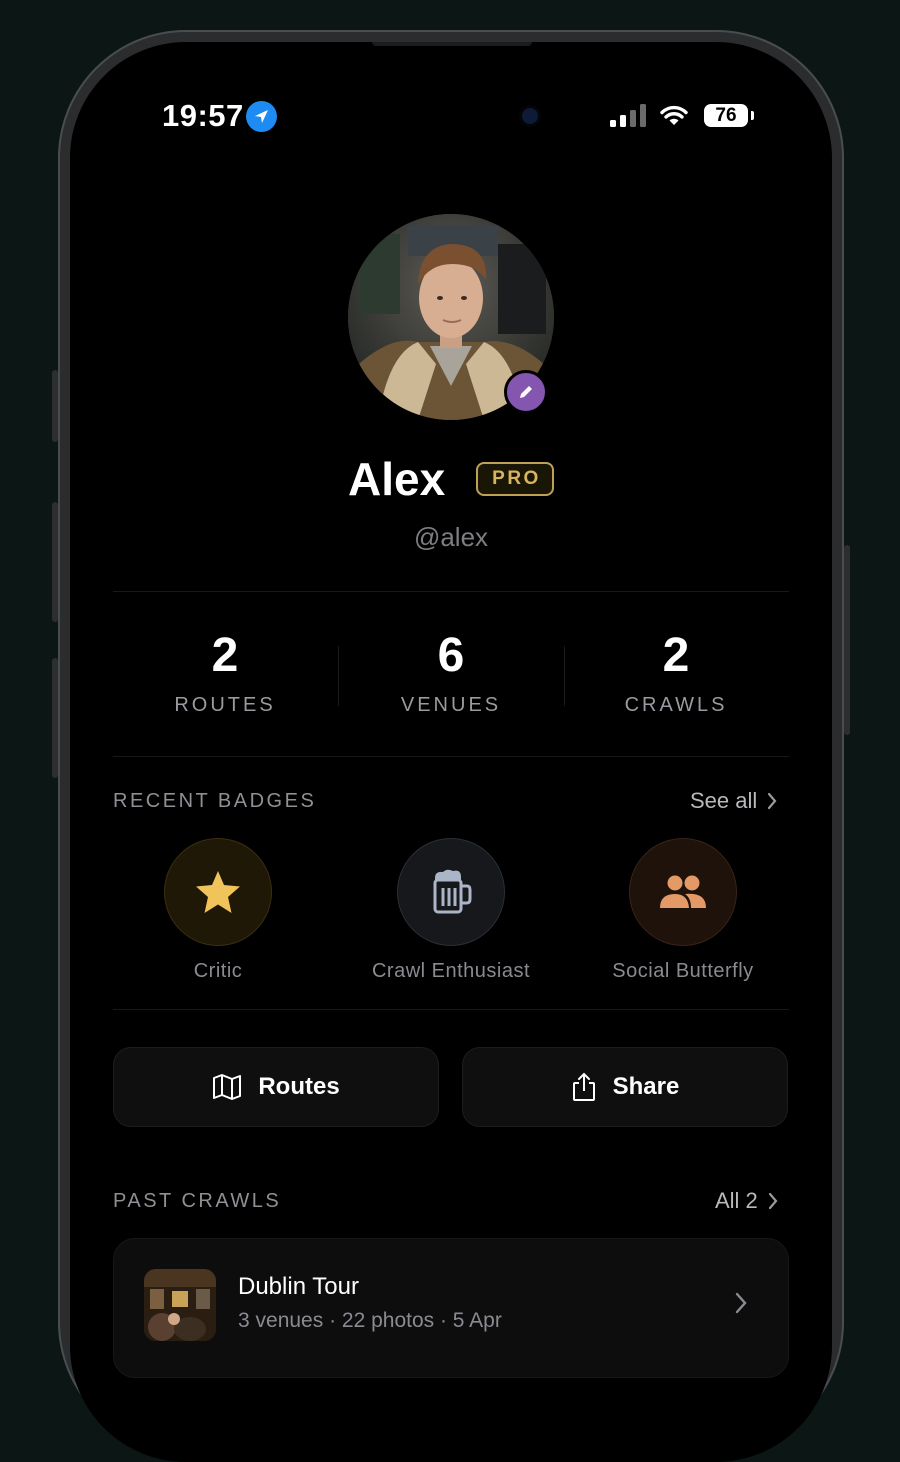 The width and height of the screenshot is (900, 1462). I want to click on beer-mug-icon, so click(452, 891).